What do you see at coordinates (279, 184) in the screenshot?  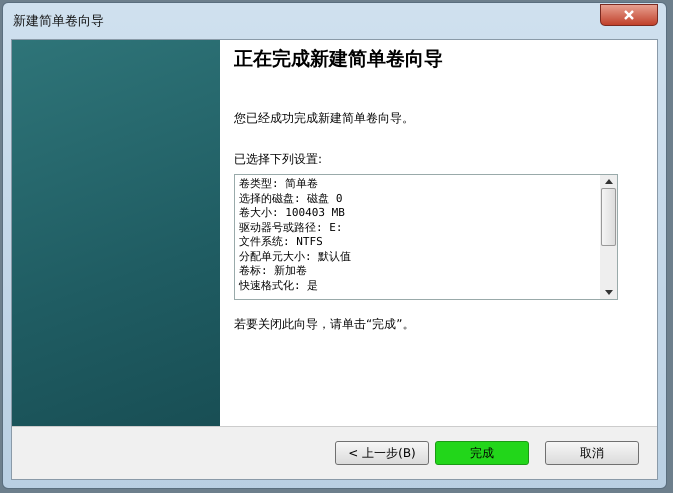 I see `setting-line: 卷类型: 简单卷` at bounding box center [279, 184].